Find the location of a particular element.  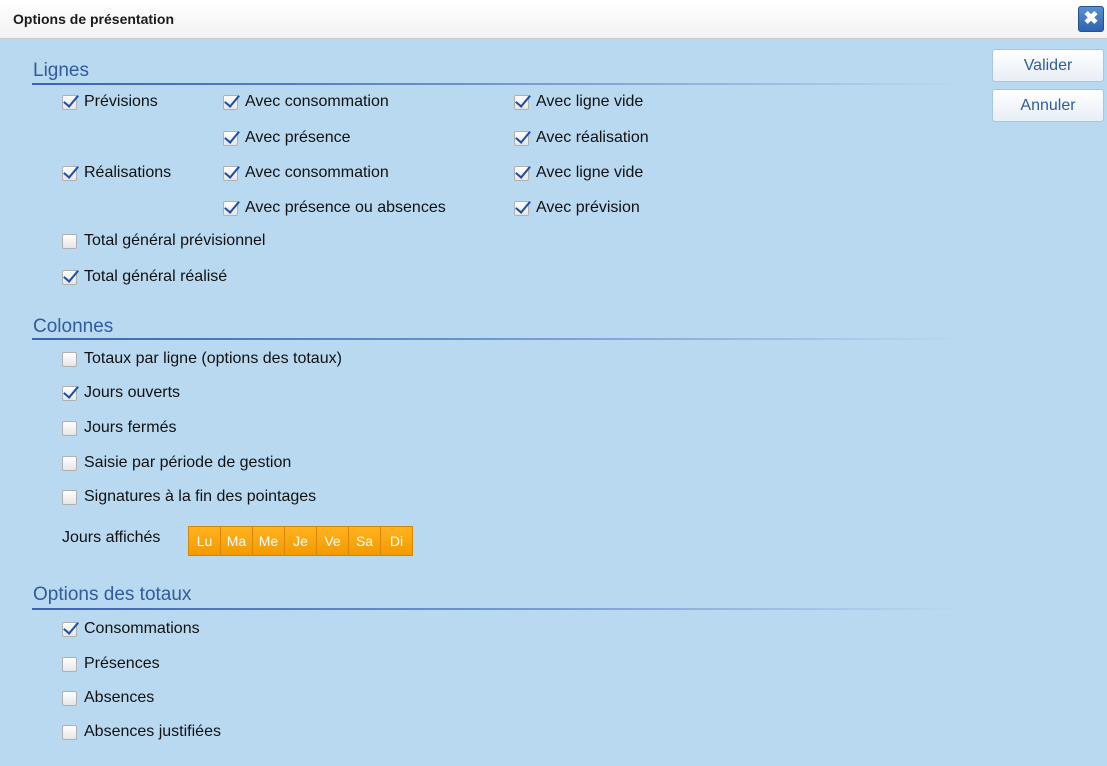

validate-button: Valider is located at coordinates (1048, 65).